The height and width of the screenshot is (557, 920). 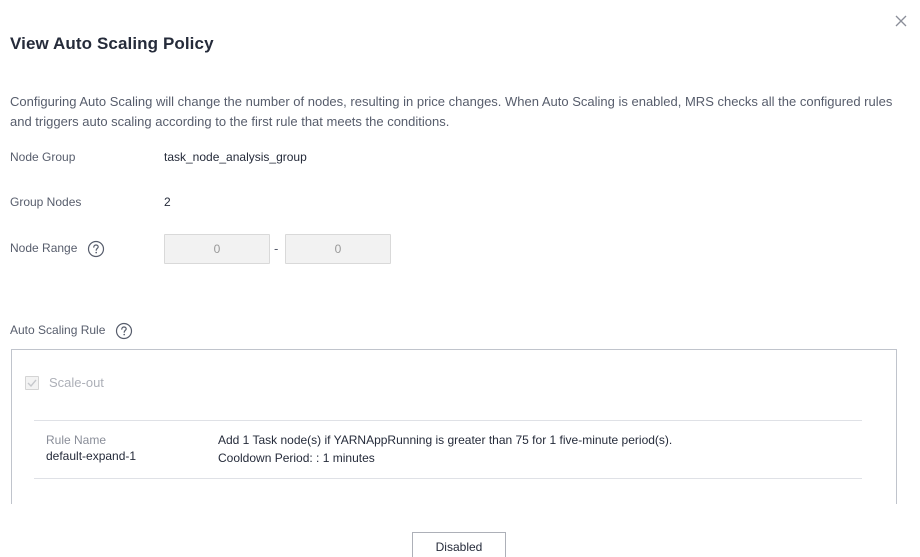 I want to click on node-group-value: task_node_analysis_group, so click(x=235, y=157).